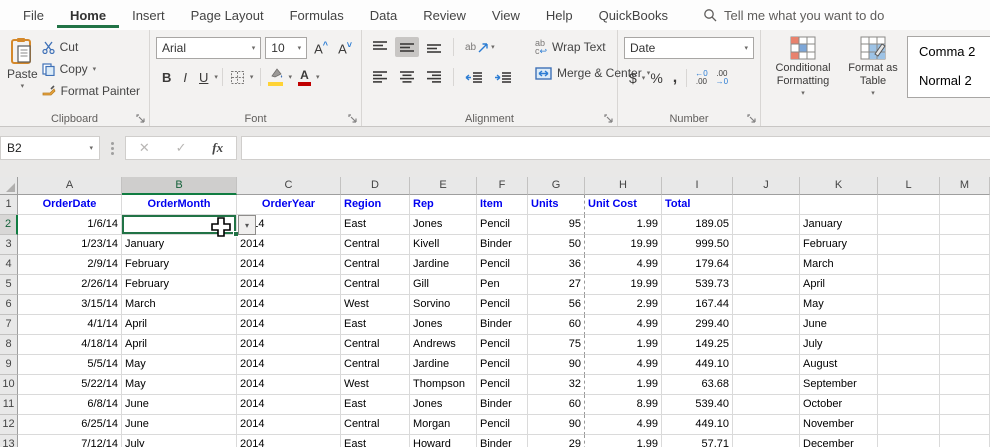 The height and width of the screenshot is (447, 990). What do you see at coordinates (502, 425) in the screenshot?
I see `cell-F12: Pencil` at bounding box center [502, 425].